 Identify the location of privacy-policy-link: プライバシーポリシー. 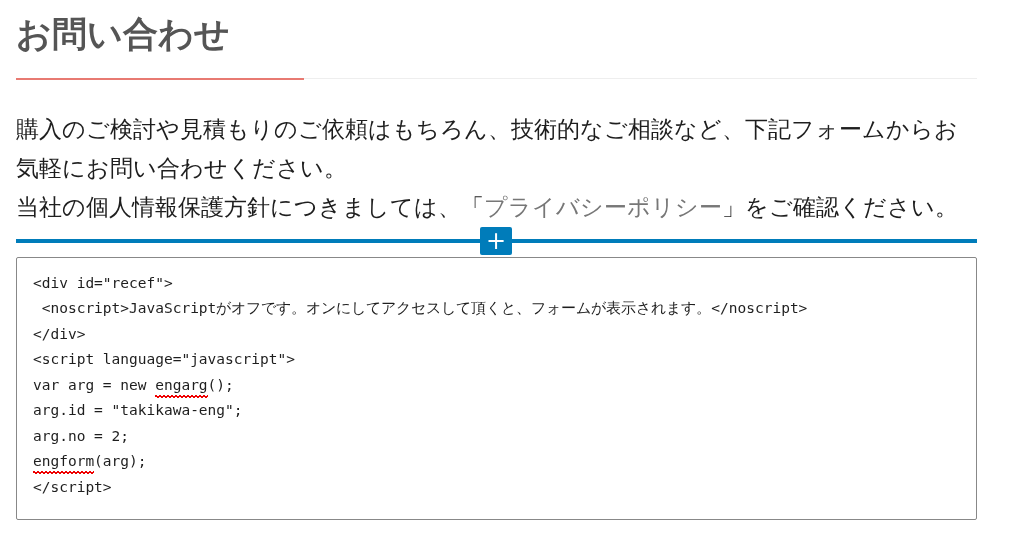
(603, 206).